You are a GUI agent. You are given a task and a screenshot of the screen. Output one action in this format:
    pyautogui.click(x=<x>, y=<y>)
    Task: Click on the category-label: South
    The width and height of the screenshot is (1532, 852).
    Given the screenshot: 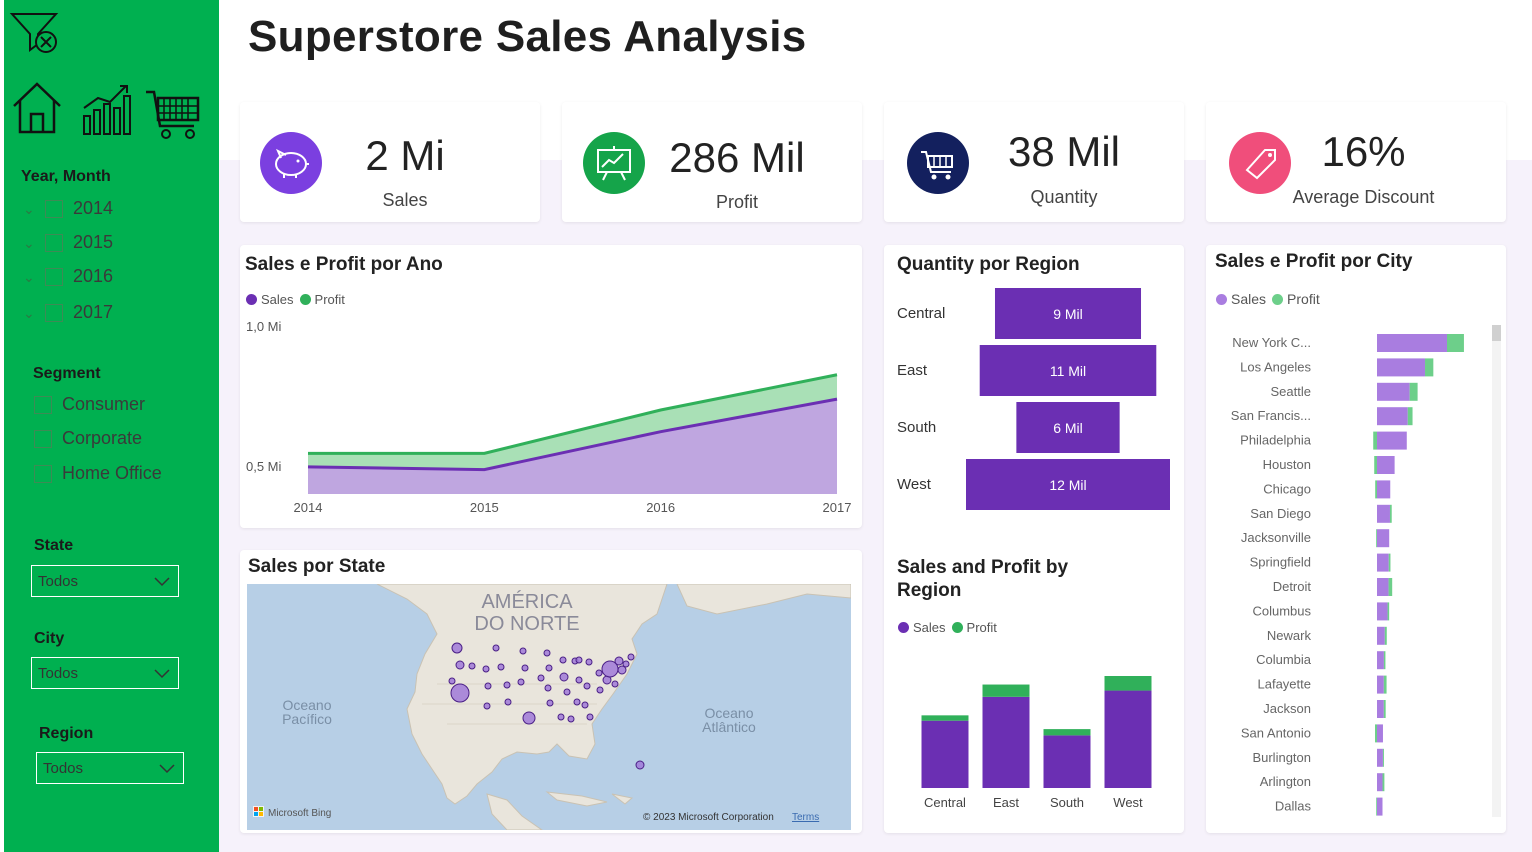 What is the action you would take?
    pyautogui.click(x=1067, y=802)
    